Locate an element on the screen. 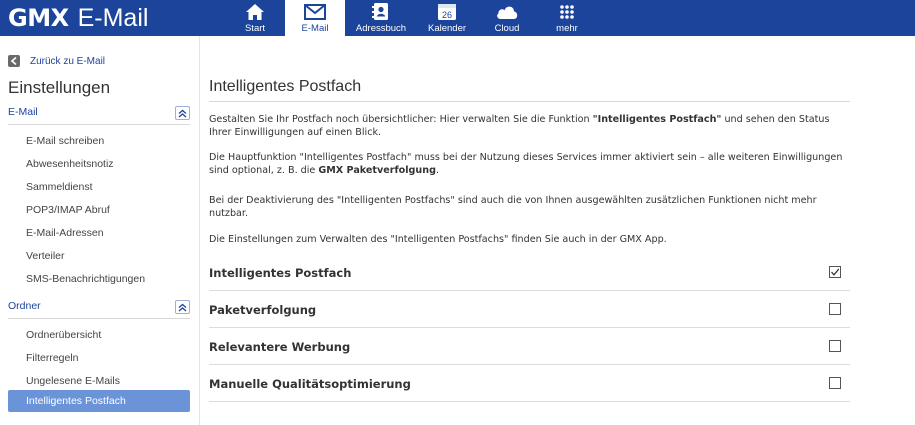 This screenshot has height=425, width=915. calendar-icon: 26 is located at coordinates (447, 11).